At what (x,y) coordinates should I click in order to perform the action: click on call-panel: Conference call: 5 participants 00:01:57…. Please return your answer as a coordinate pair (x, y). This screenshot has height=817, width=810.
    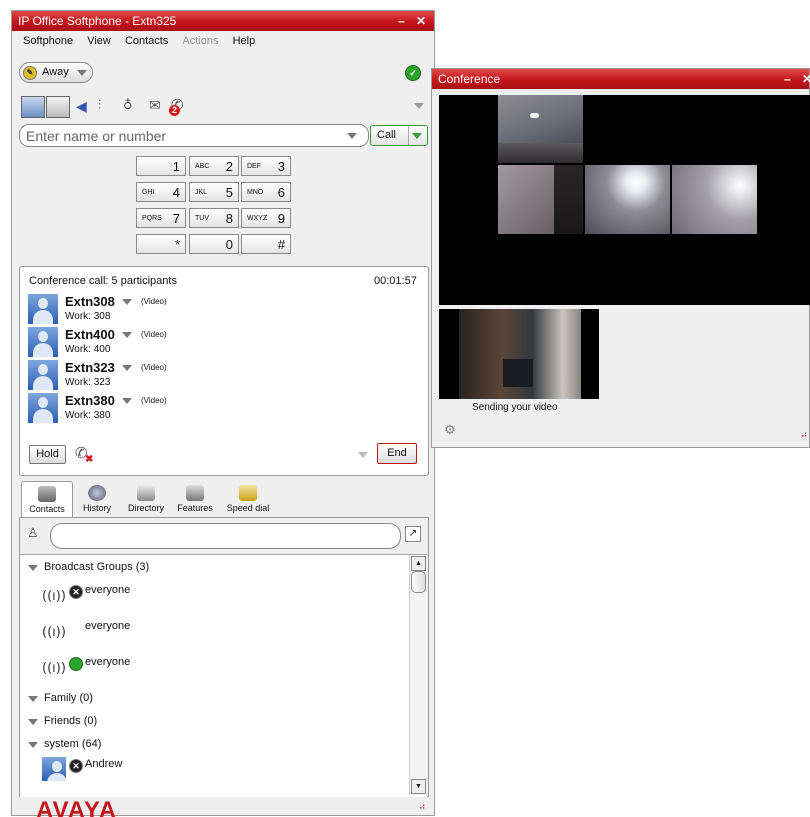
    Looking at the image, I should click on (224, 371).